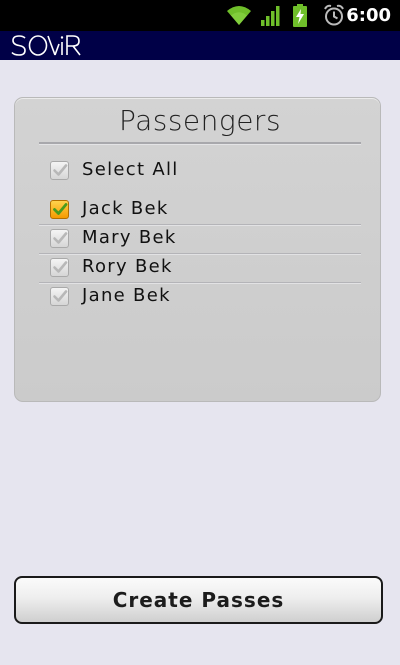 The height and width of the screenshot is (665, 400). I want to click on passenger-row-jane: Jane Bek, so click(200, 296).